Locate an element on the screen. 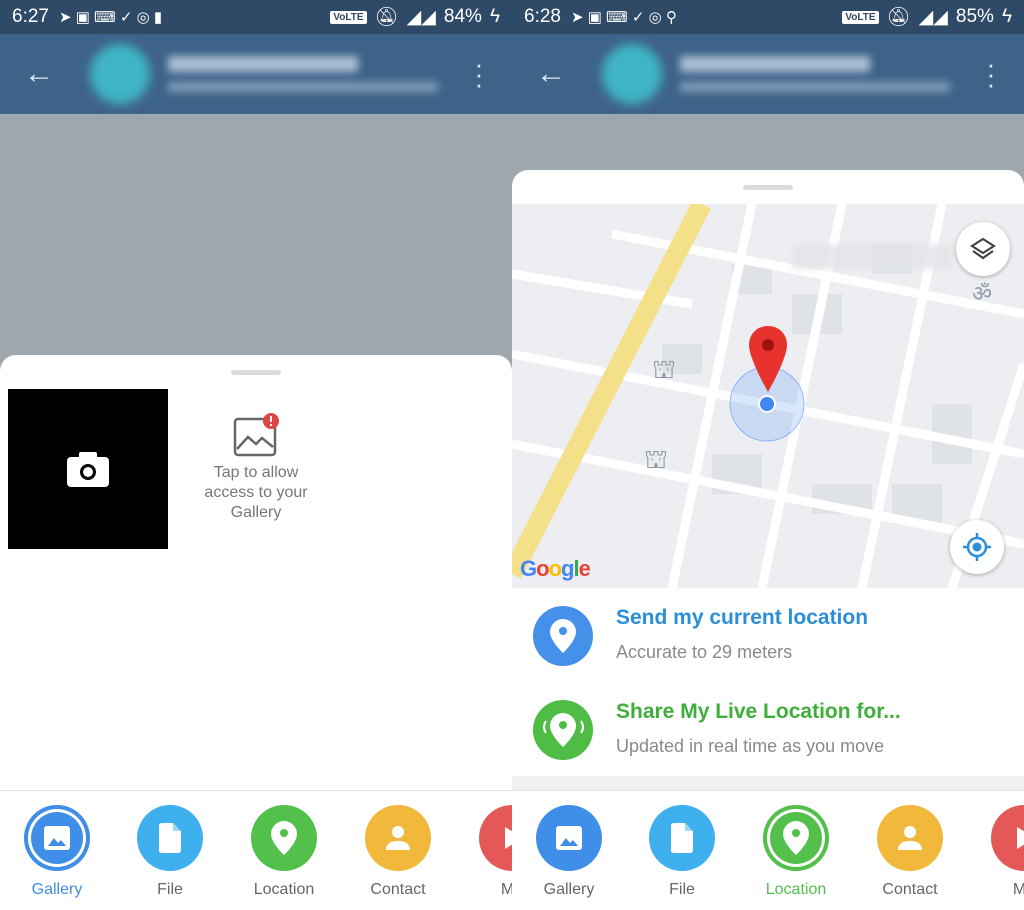 The image size is (1024, 910). send-location-title: Send my current location is located at coordinates (742, 617).